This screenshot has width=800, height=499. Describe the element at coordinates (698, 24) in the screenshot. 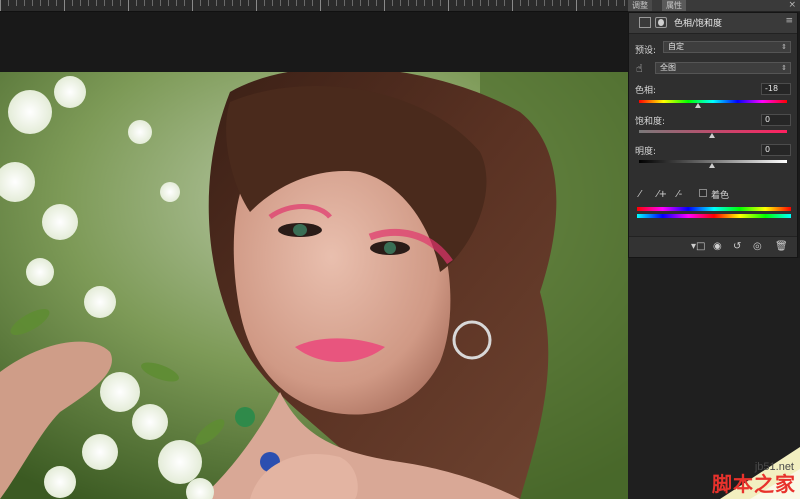

I see `panel-title: 色相/饱和度` at that location.